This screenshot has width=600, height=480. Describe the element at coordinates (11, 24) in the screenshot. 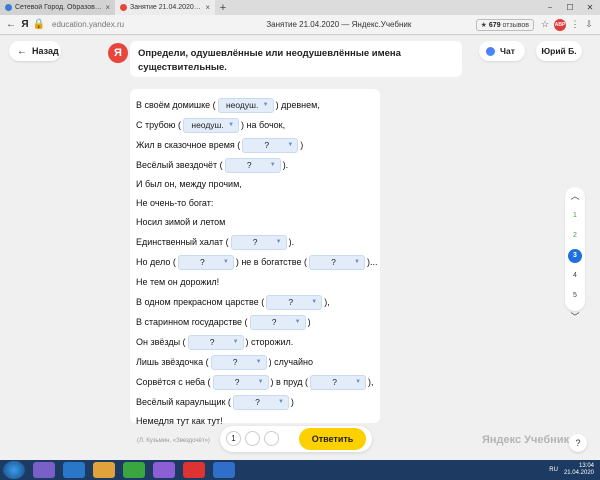

I see `browser-back-button: ←` at that location.